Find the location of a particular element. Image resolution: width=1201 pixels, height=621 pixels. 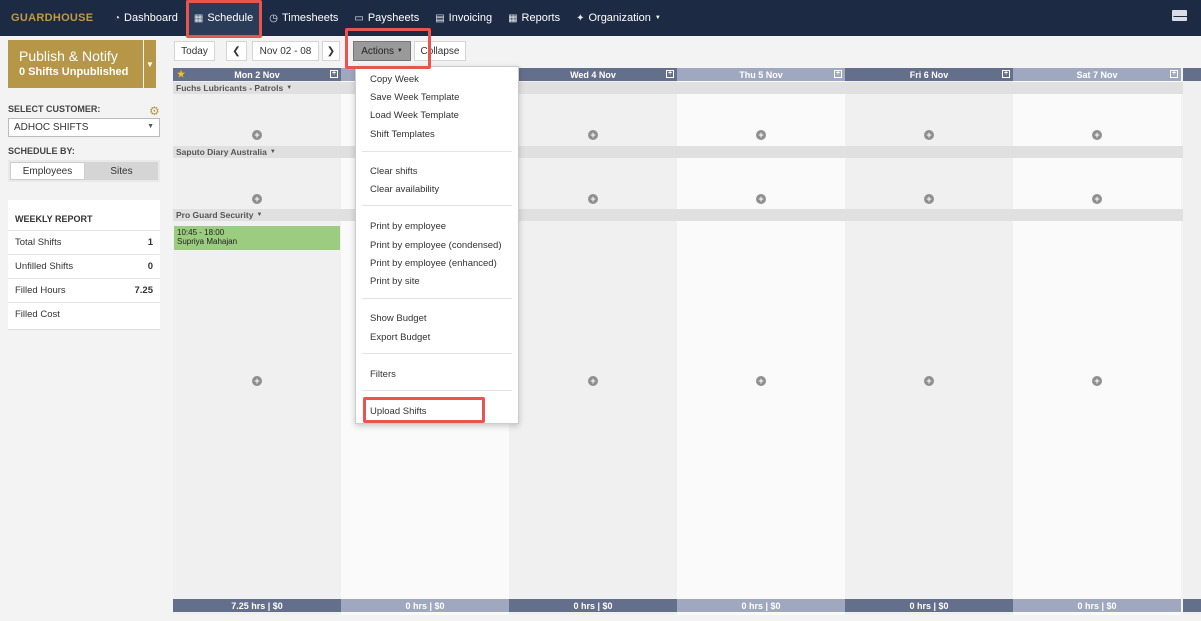

day-header-label: Thu 5 Nov is located at coordinates (761, 74).